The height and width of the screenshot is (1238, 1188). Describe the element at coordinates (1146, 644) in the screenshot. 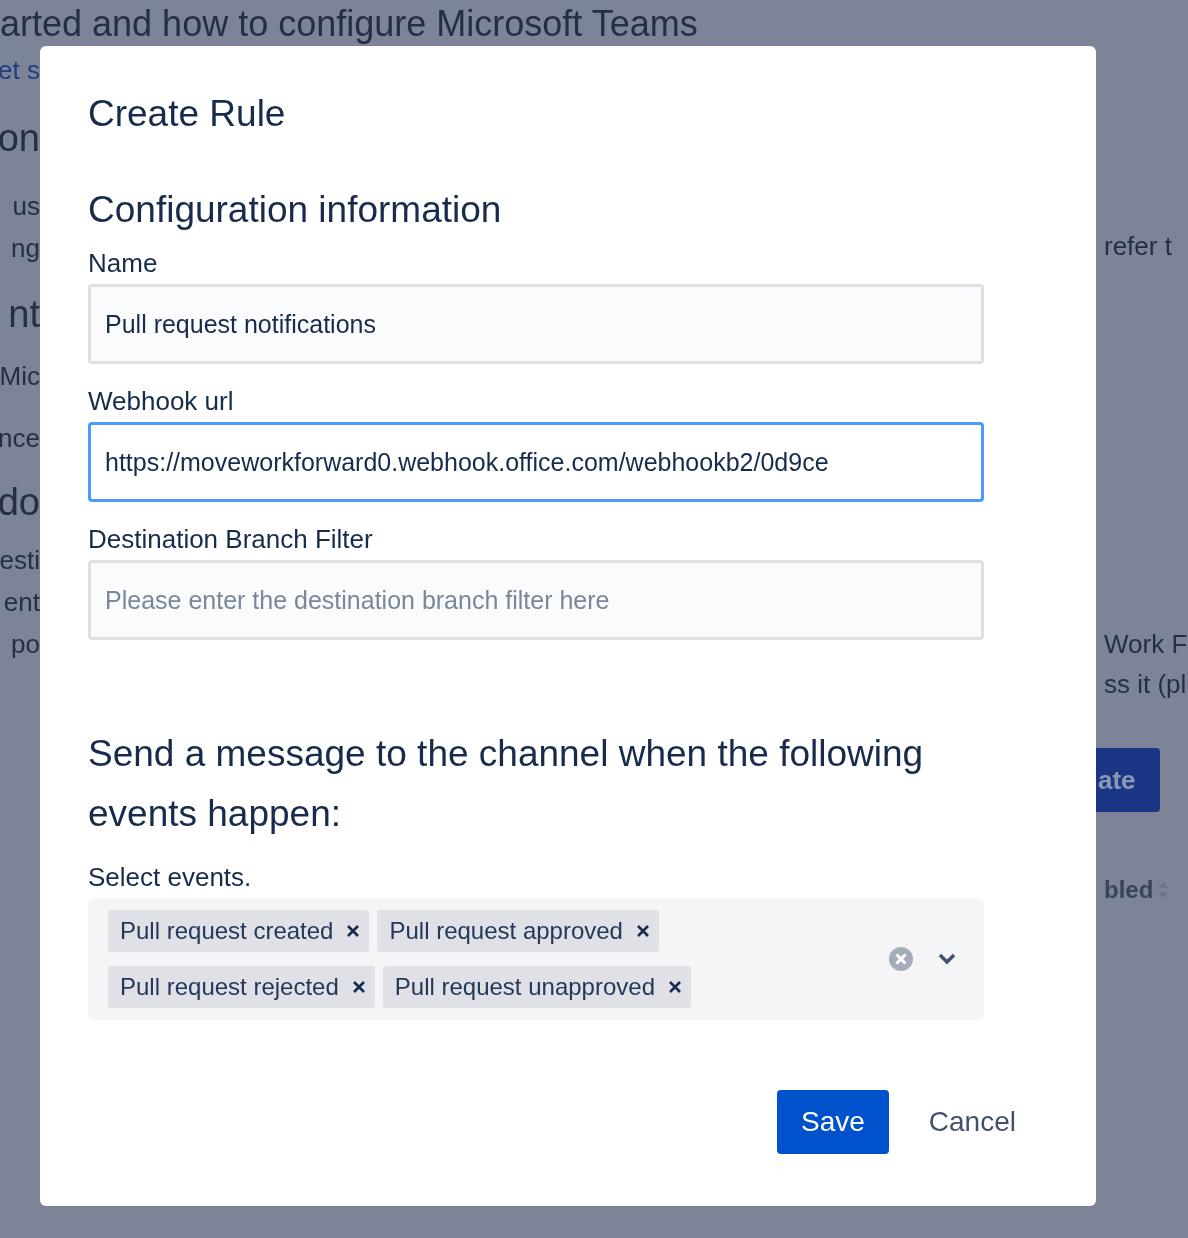

I see `text-fragment: Work F` at that location.